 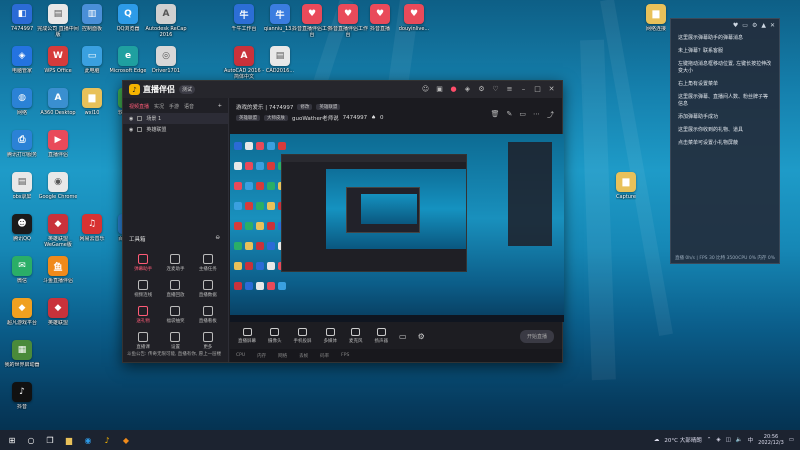 I want to click on delete-icon: 🗑, so click(x=495, y=115).